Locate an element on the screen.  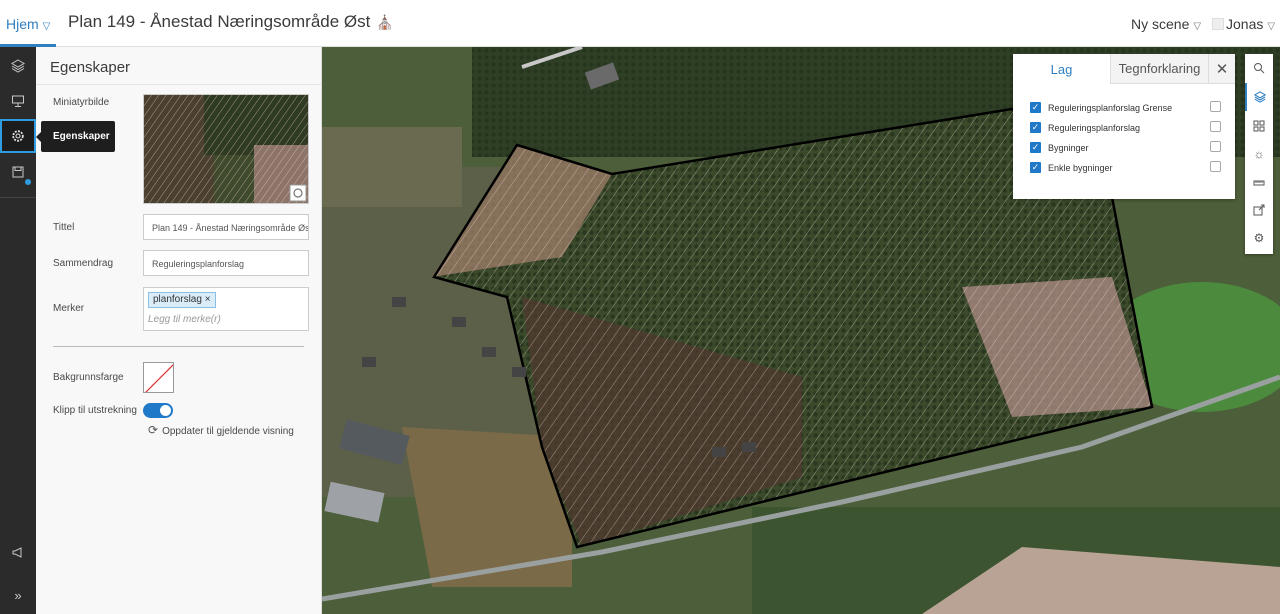
search-button is located at coordinates (1259, 68).